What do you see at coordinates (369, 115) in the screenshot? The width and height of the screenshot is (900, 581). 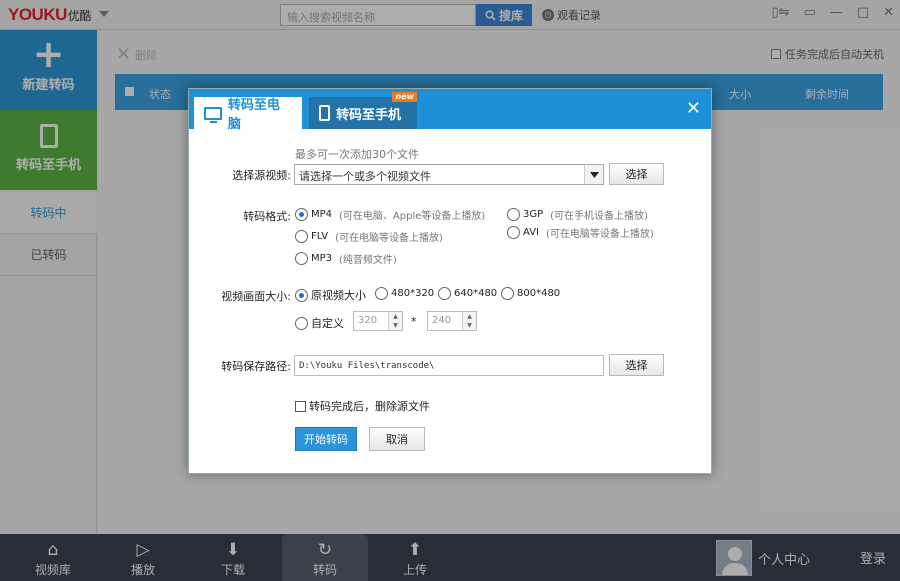 I see `tab-transcode-to-phone-label: 转码至手机` at bounding box center [369, 115].